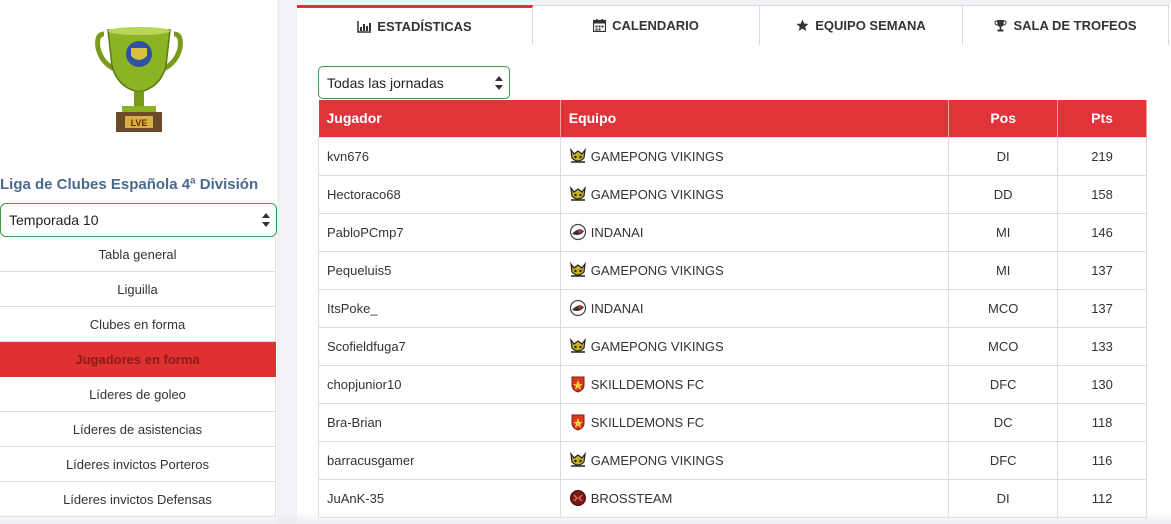 The width and height of the screenshot is (1171, 524). I want to click on cell-player: barracusgamer, so click(439, 460).